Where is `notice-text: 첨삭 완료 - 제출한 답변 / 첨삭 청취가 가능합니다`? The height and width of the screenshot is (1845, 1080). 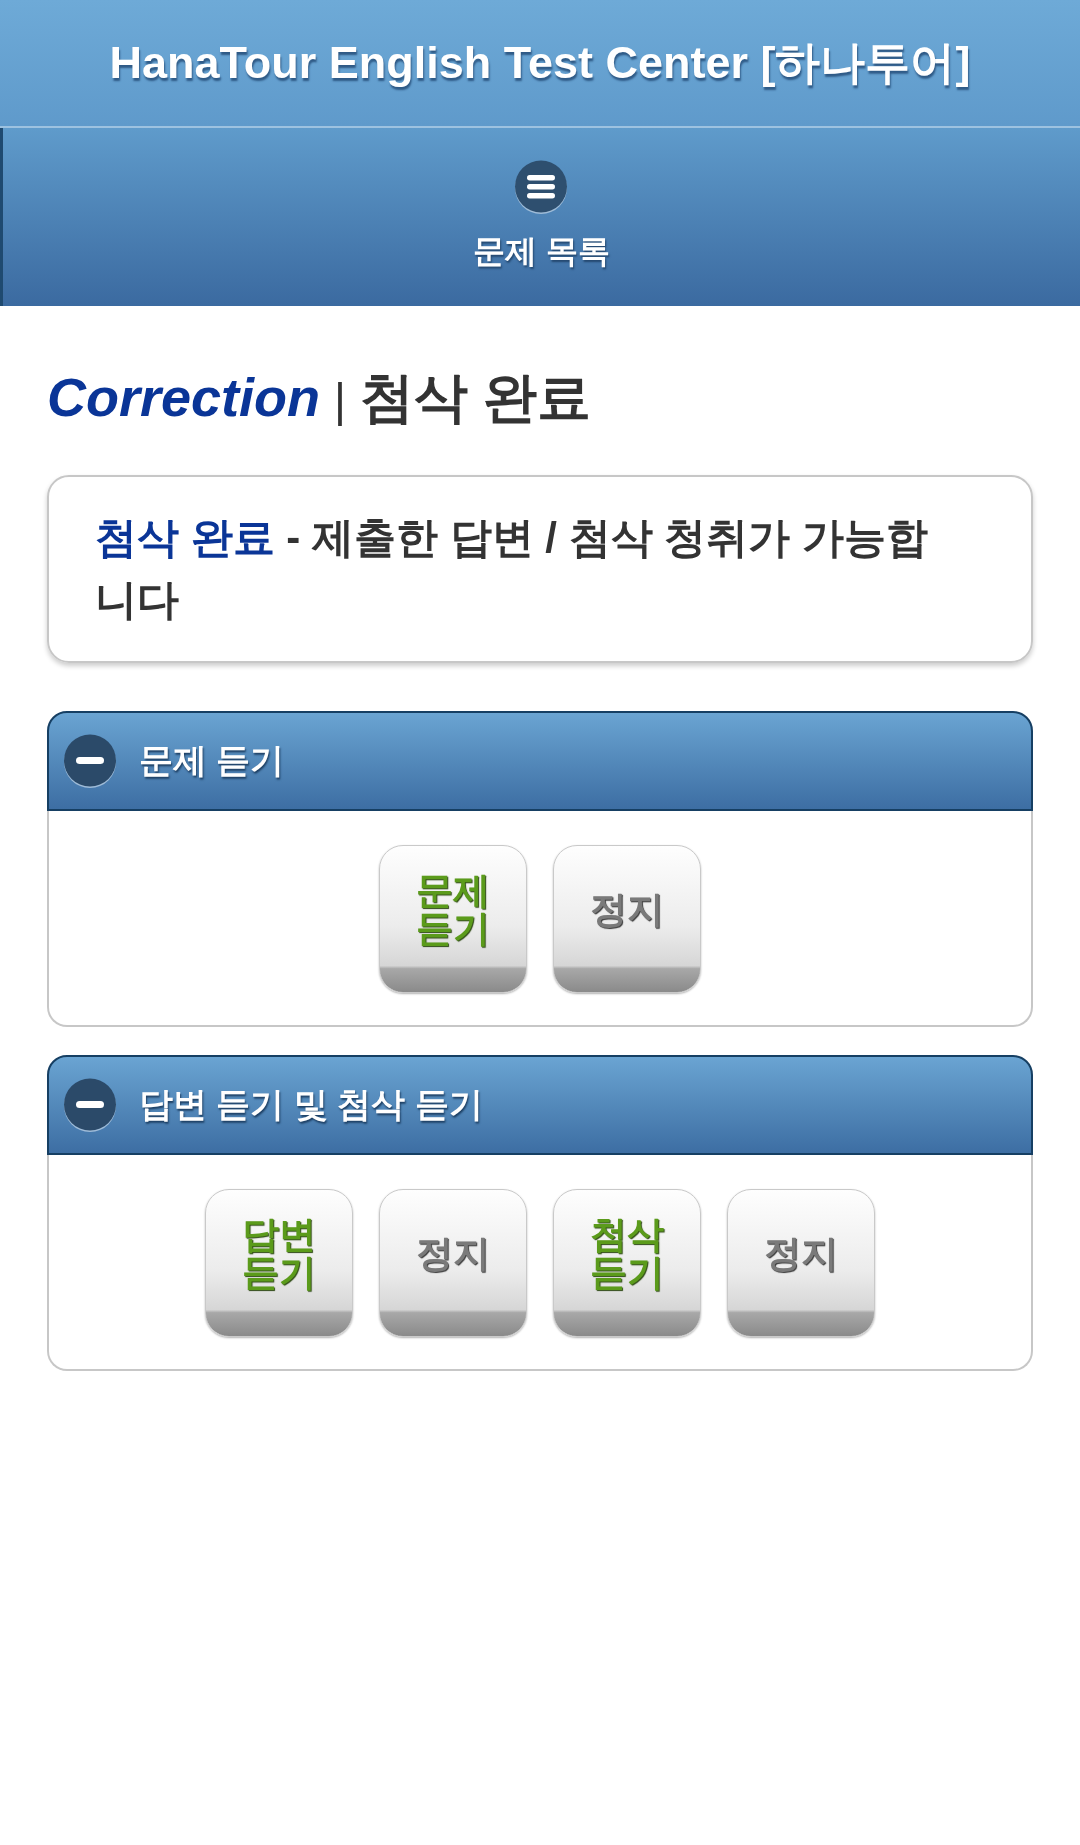 notice-text: 첨삭 완료 - 제출한 답변 / 첨삭 청취가 가능합니다 is located at coordinates (512, 569).